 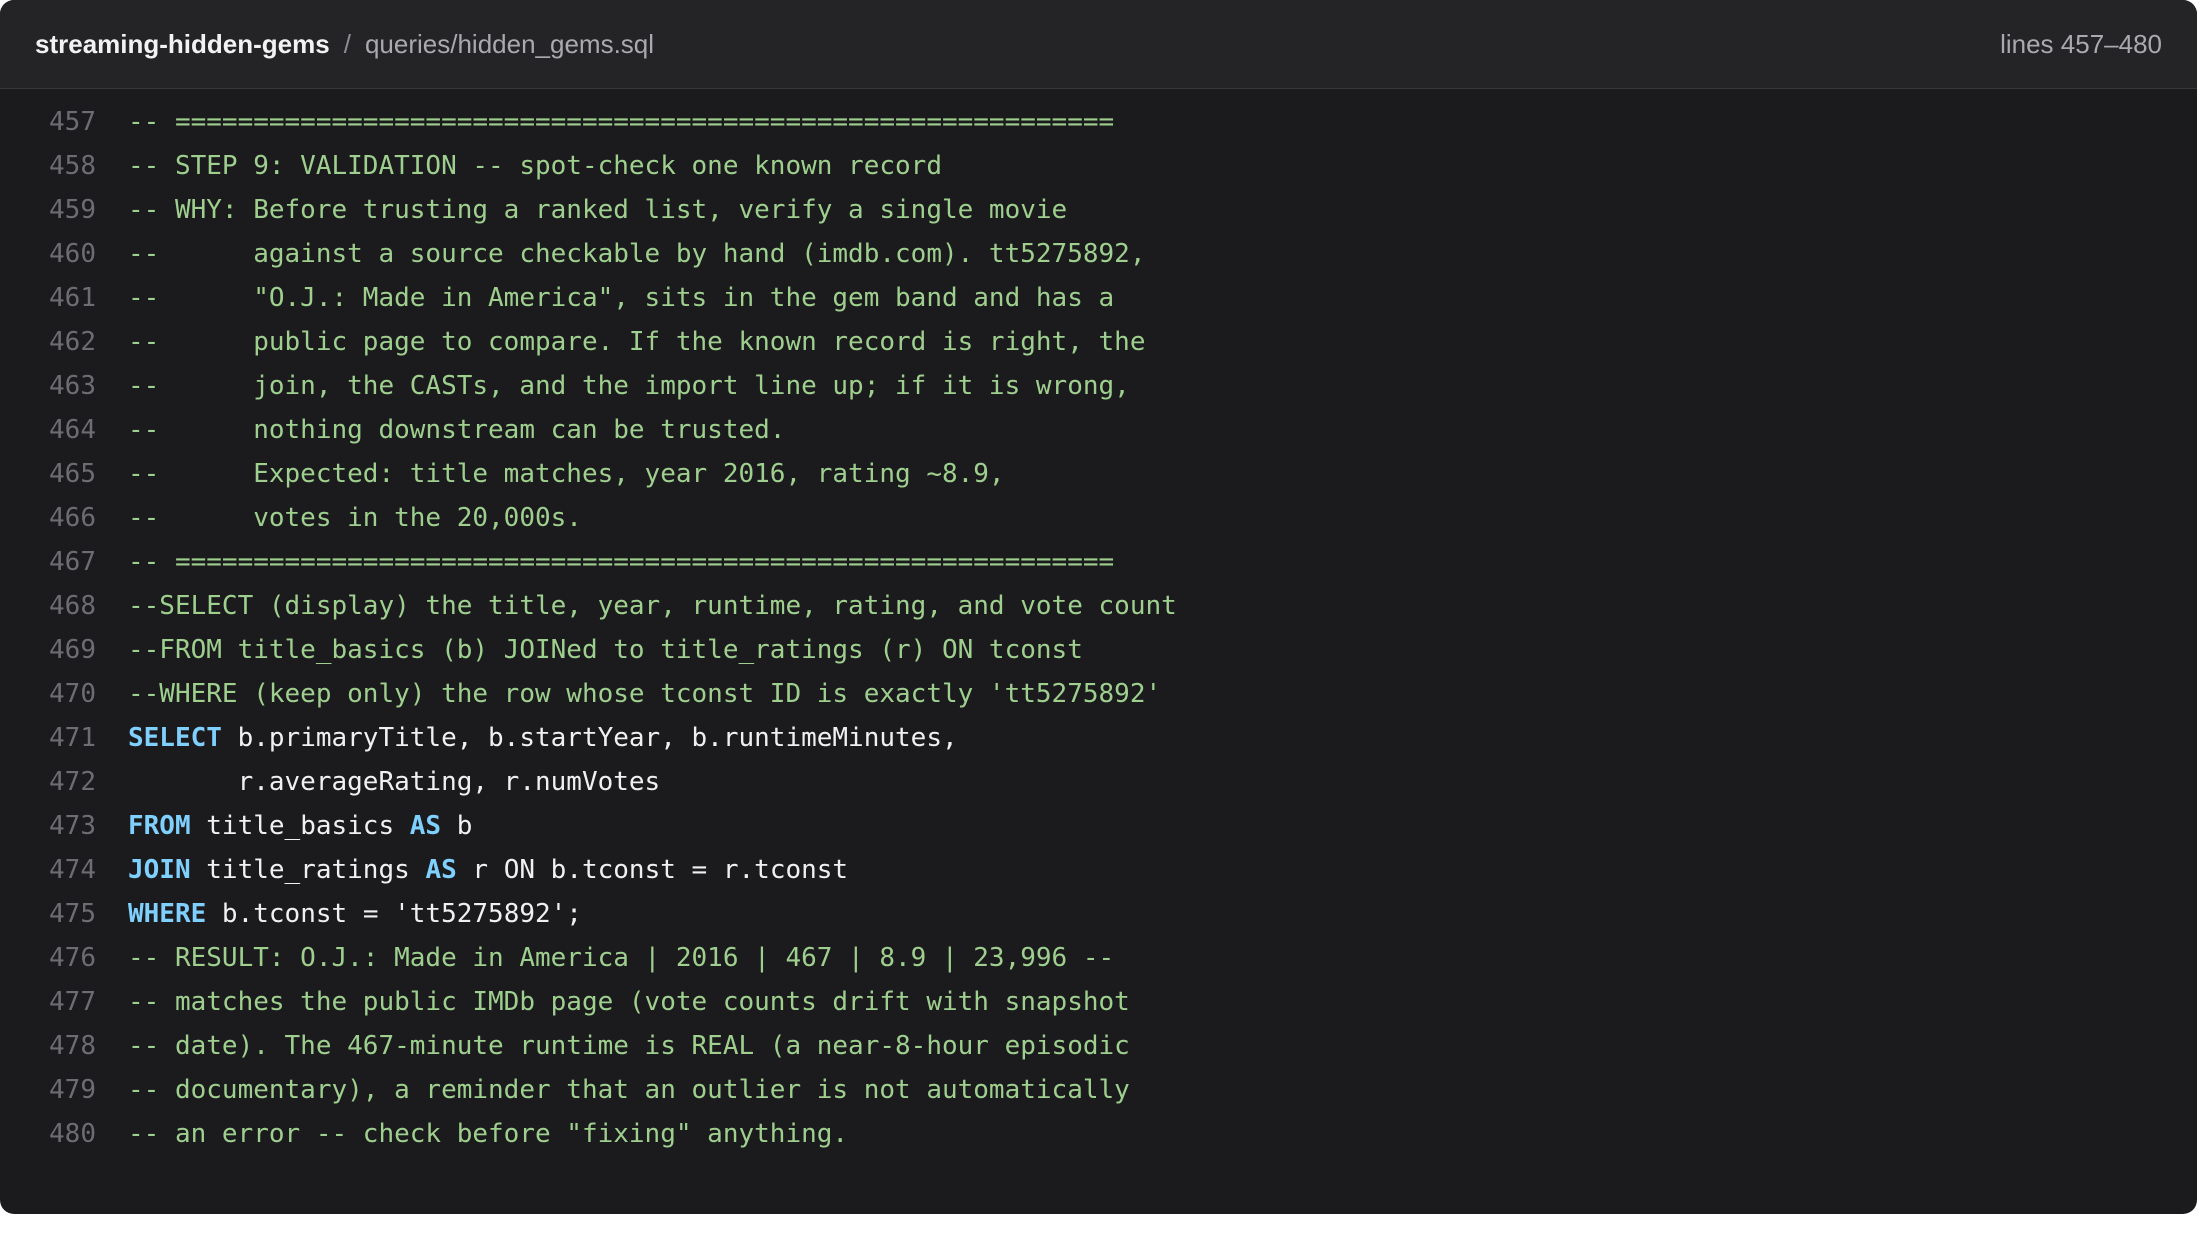 What do you see at coordinates (48, 738) in the screenshot?
I see `line-number: 471` at bounding box center [48, 738].